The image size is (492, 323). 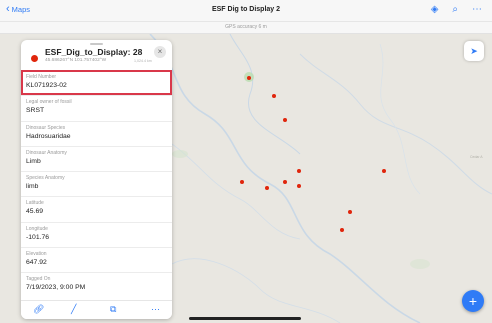 I want to click on page-title: ESF Dig to Display 2, so click(x=246, y=9).